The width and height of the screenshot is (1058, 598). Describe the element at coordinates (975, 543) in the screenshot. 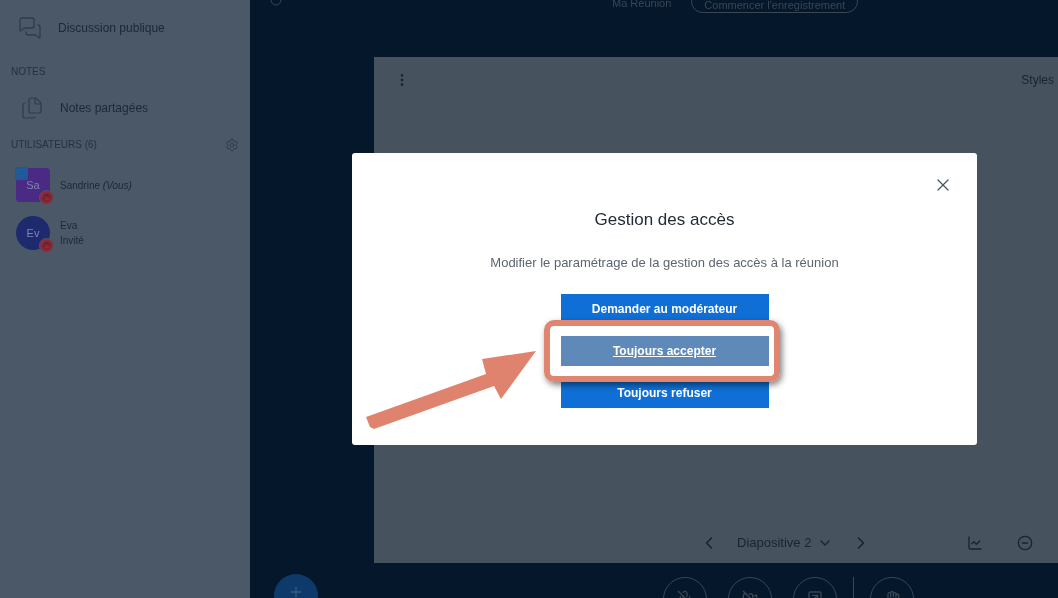

I see `chart-icon` at that location.